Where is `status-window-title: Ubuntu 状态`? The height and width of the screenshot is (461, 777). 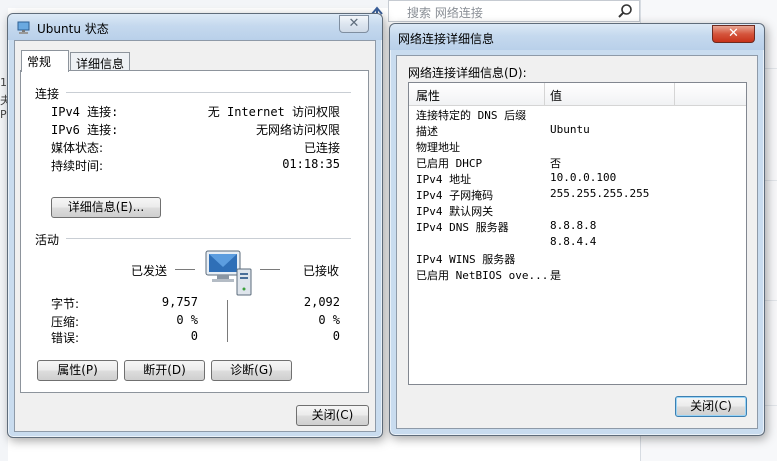 status-window-title: Ubuntu 状态 is located at coordinates (73, 29).